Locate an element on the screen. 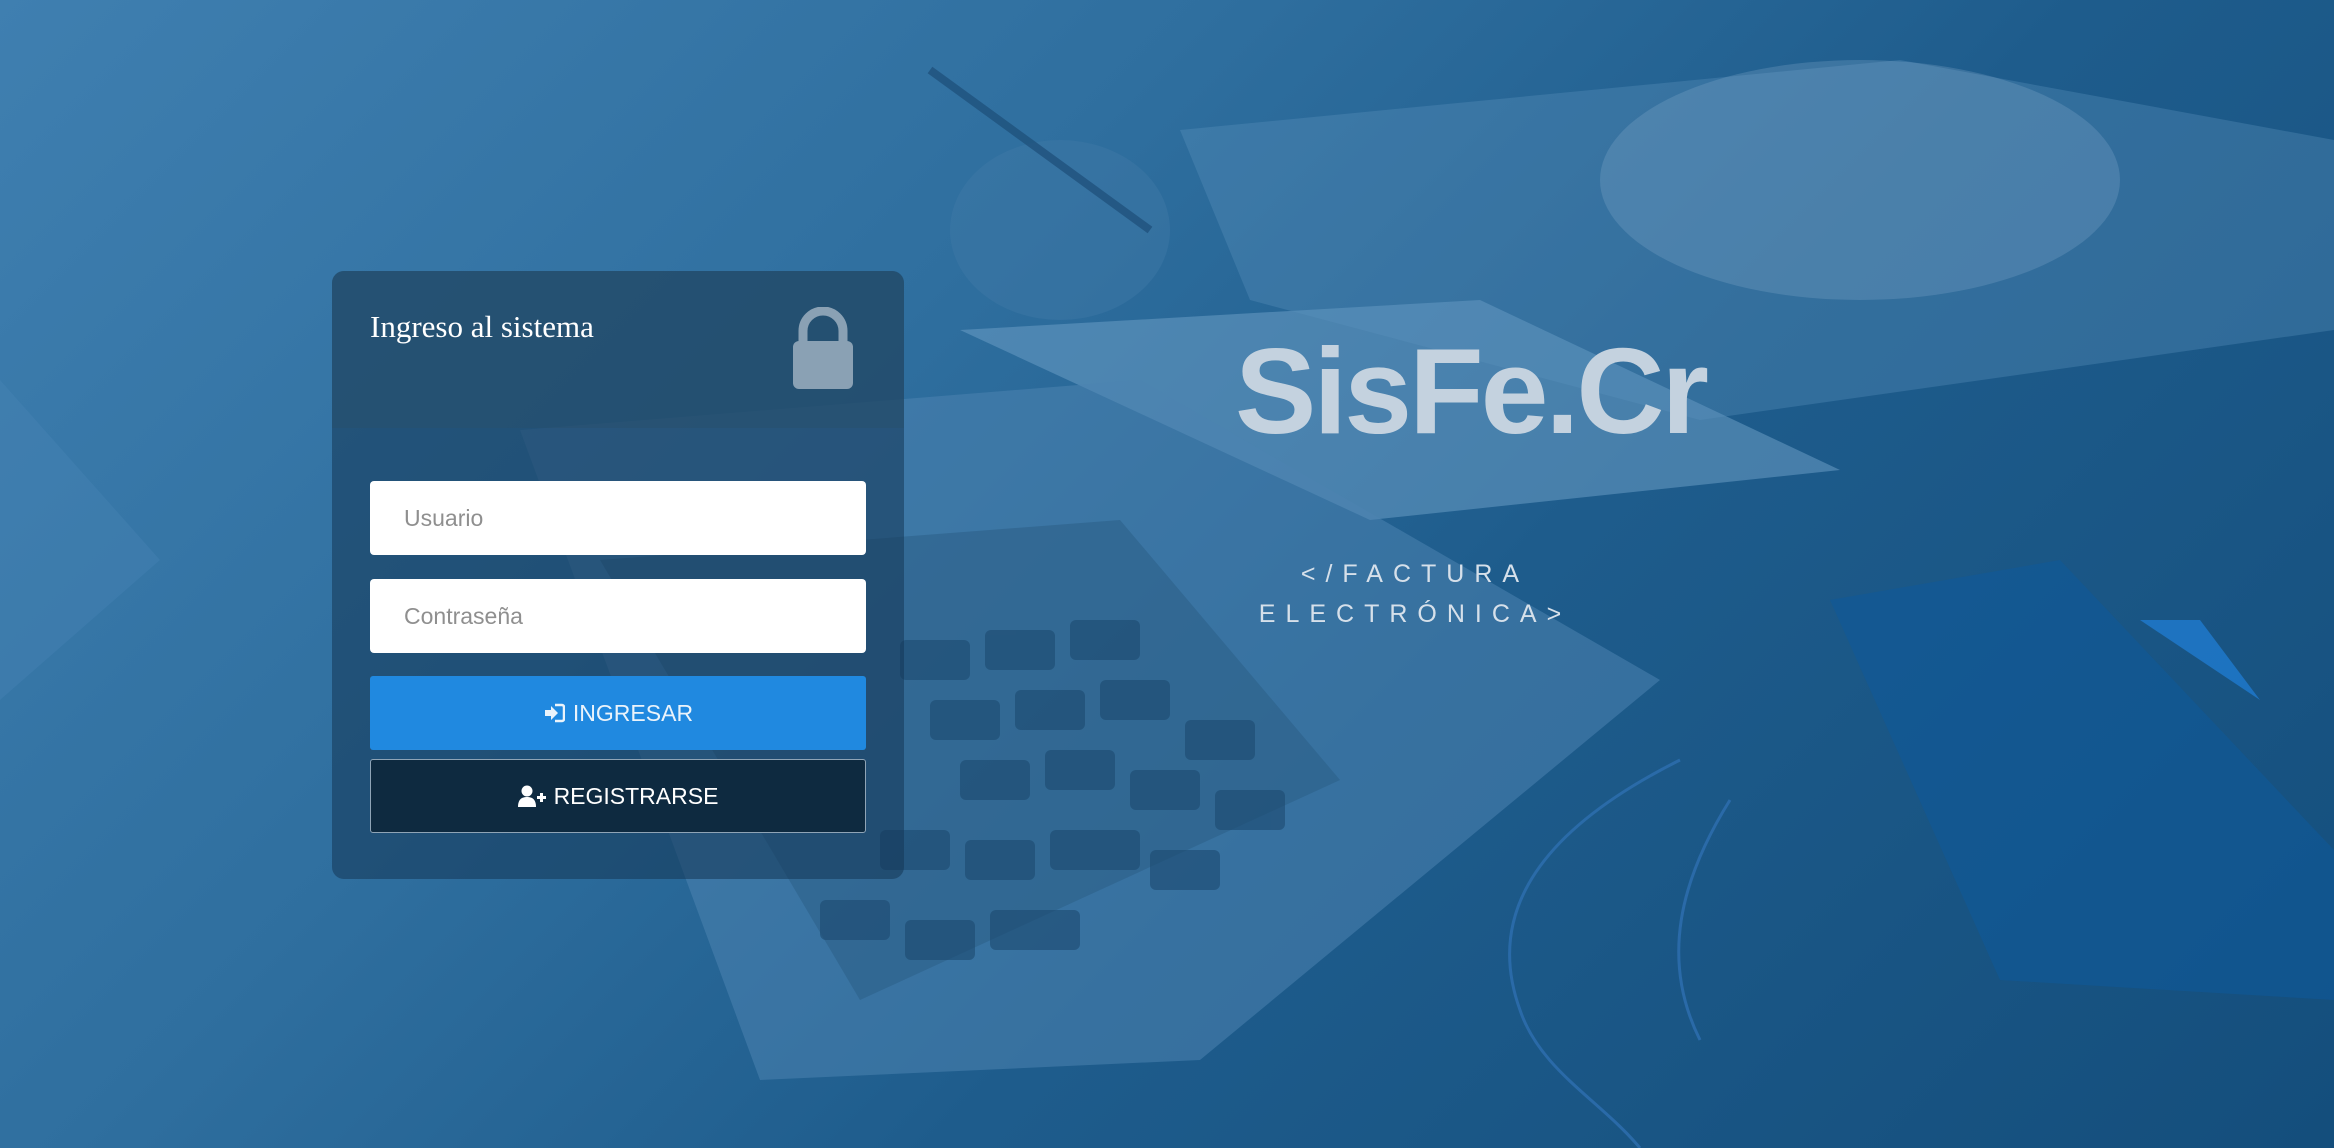 Image resolution: width=2334 pixels, height=1148 pixels. brand-logo-text: SisFe.Cr is located at coordinates (1472, 391).